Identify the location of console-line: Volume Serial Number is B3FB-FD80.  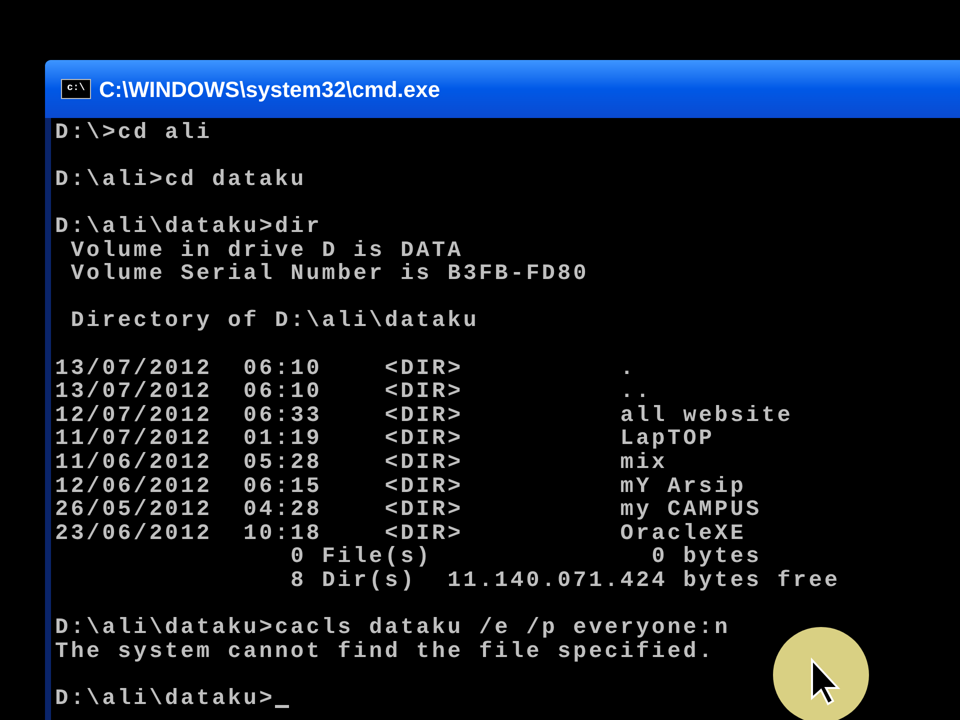
(329, 274).